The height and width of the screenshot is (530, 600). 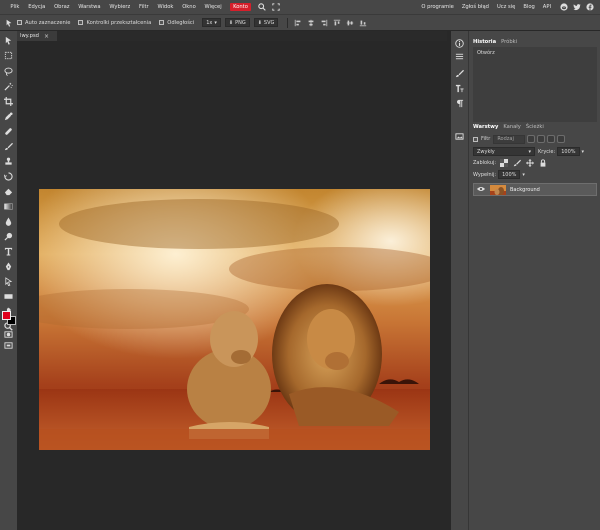 I want to click on text-tool, so click(x=8, y=251).